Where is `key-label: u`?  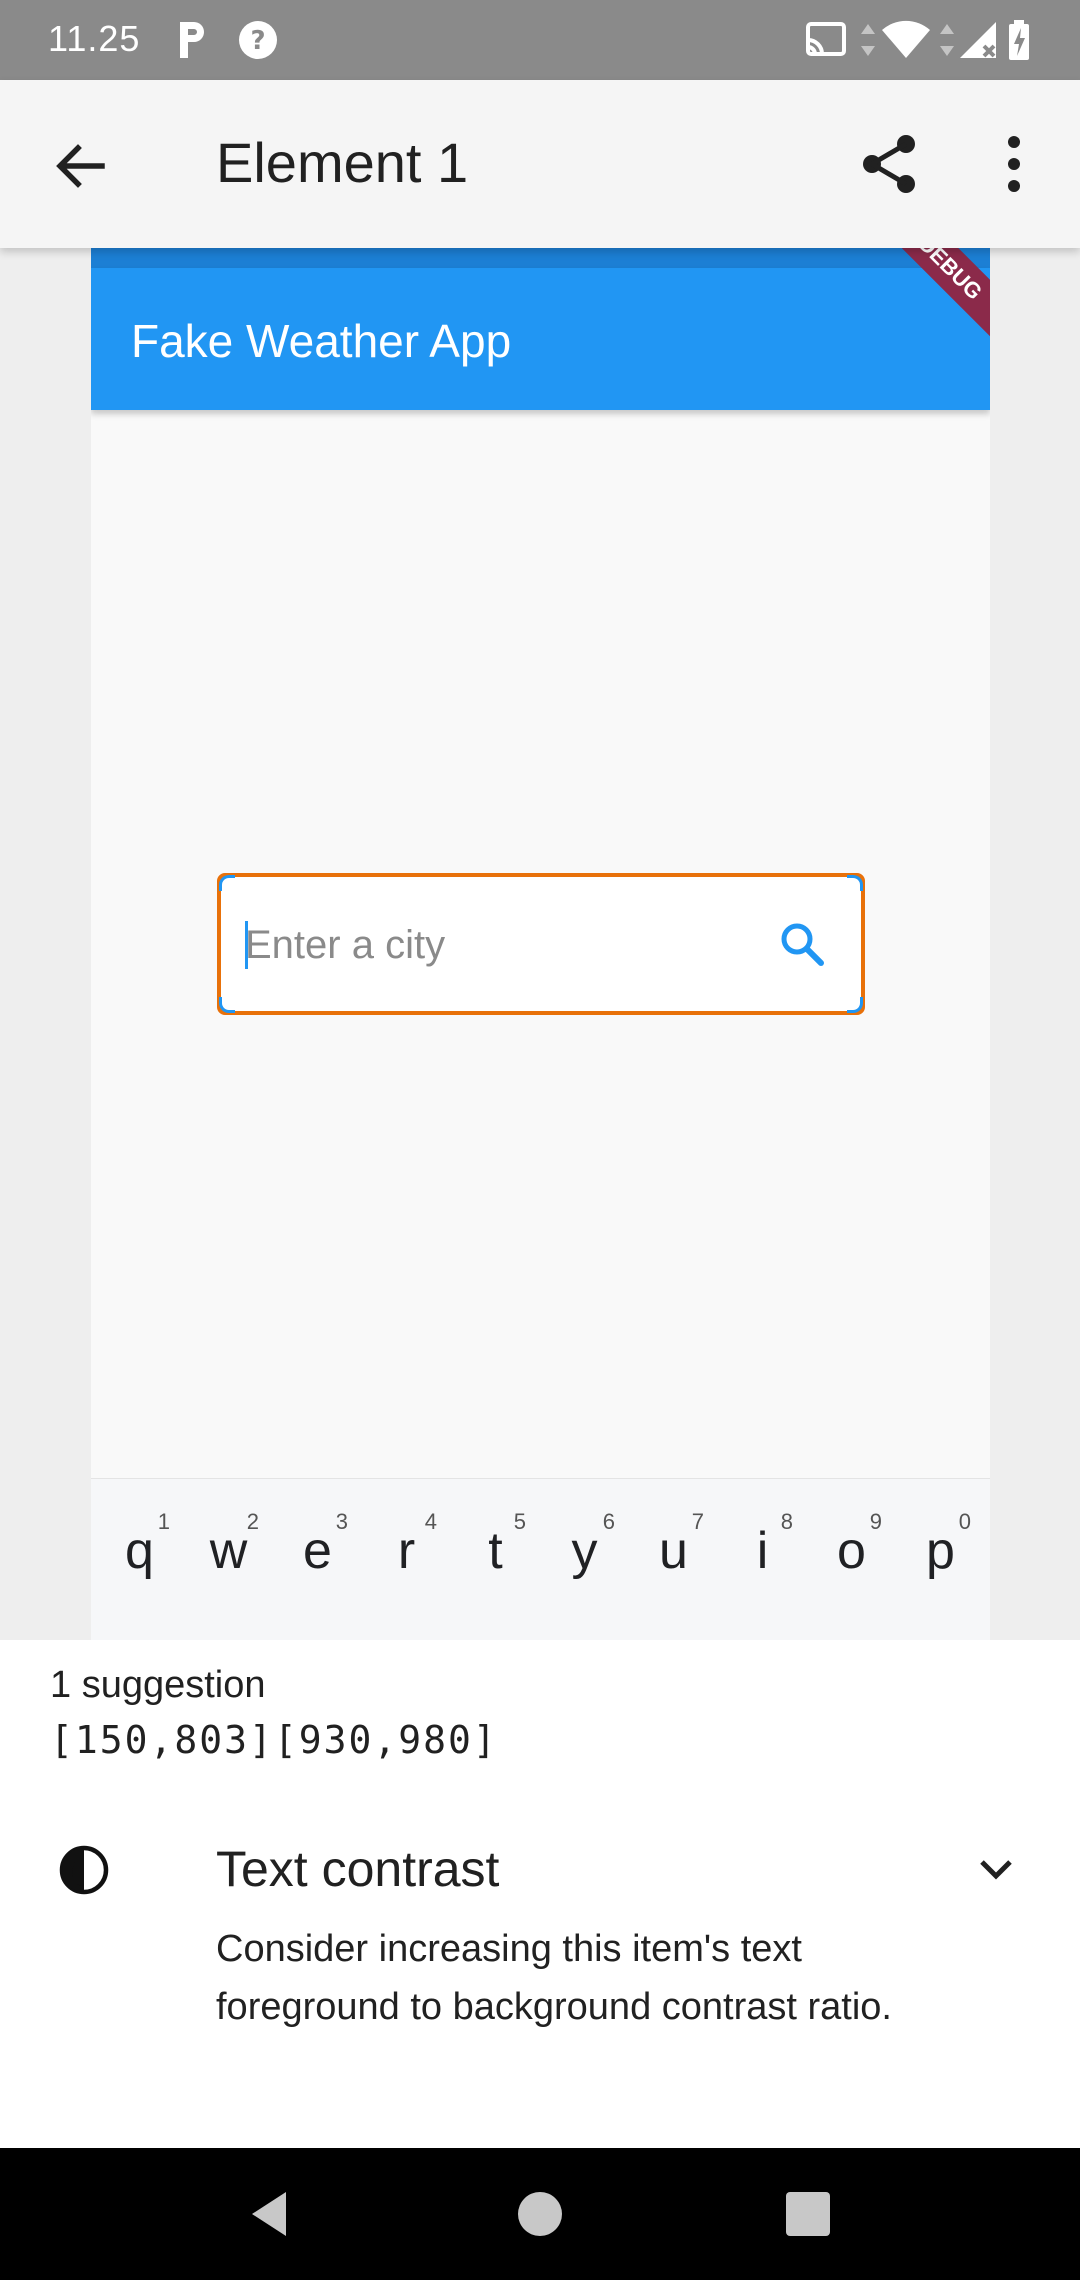 key-label: u is located at coordinates (673, 1551).